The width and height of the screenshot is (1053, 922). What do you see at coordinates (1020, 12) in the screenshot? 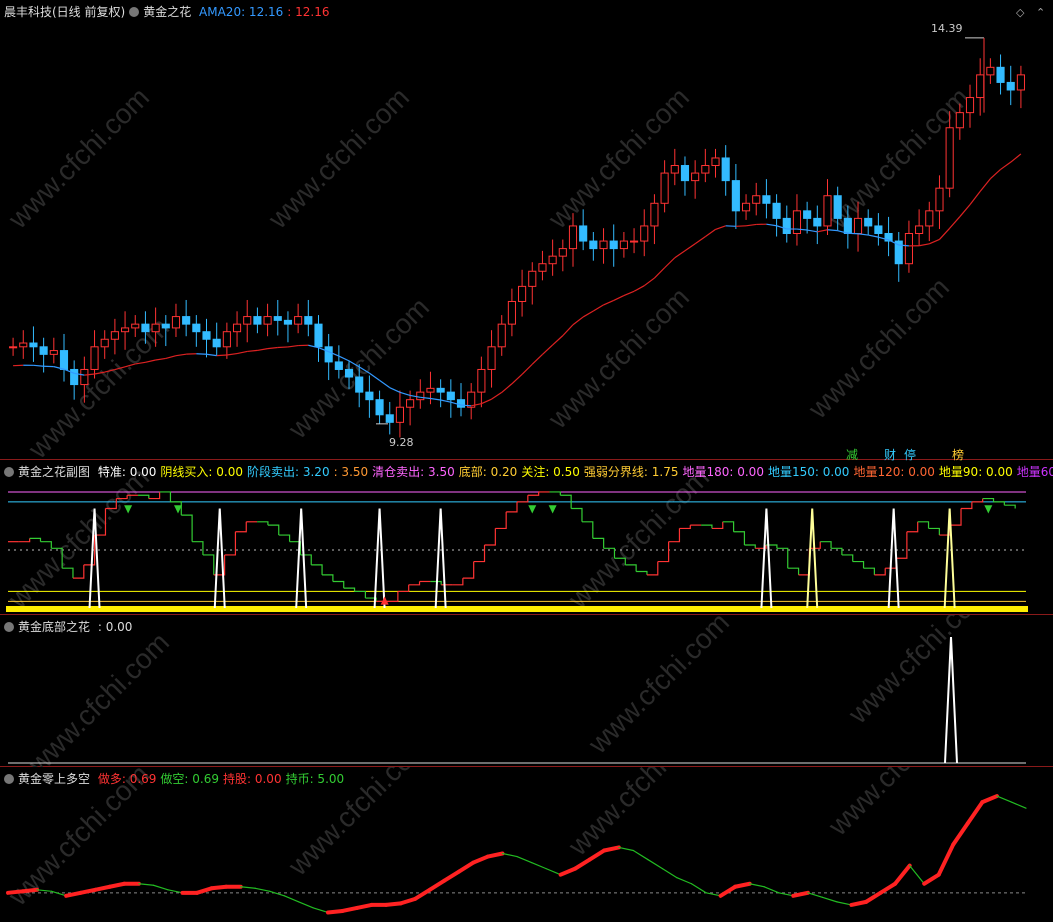
I see `diamond-icon: ◇` at bounding box center [1020, 12].